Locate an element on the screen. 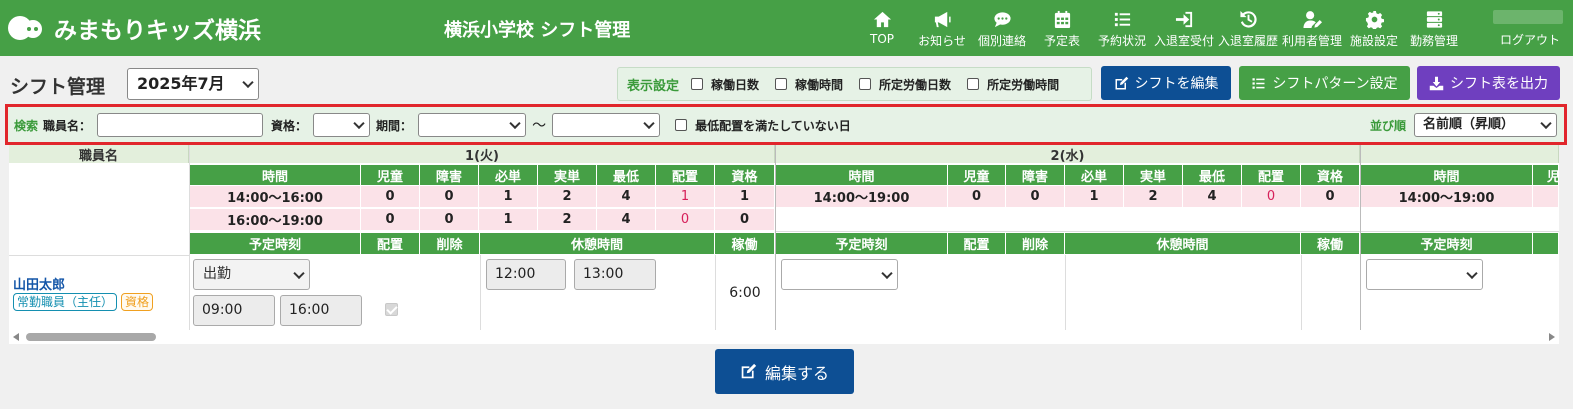 The height and width of the screenshot is (409, 1573). checkbox-working-days is located at coordinates (697, 84).